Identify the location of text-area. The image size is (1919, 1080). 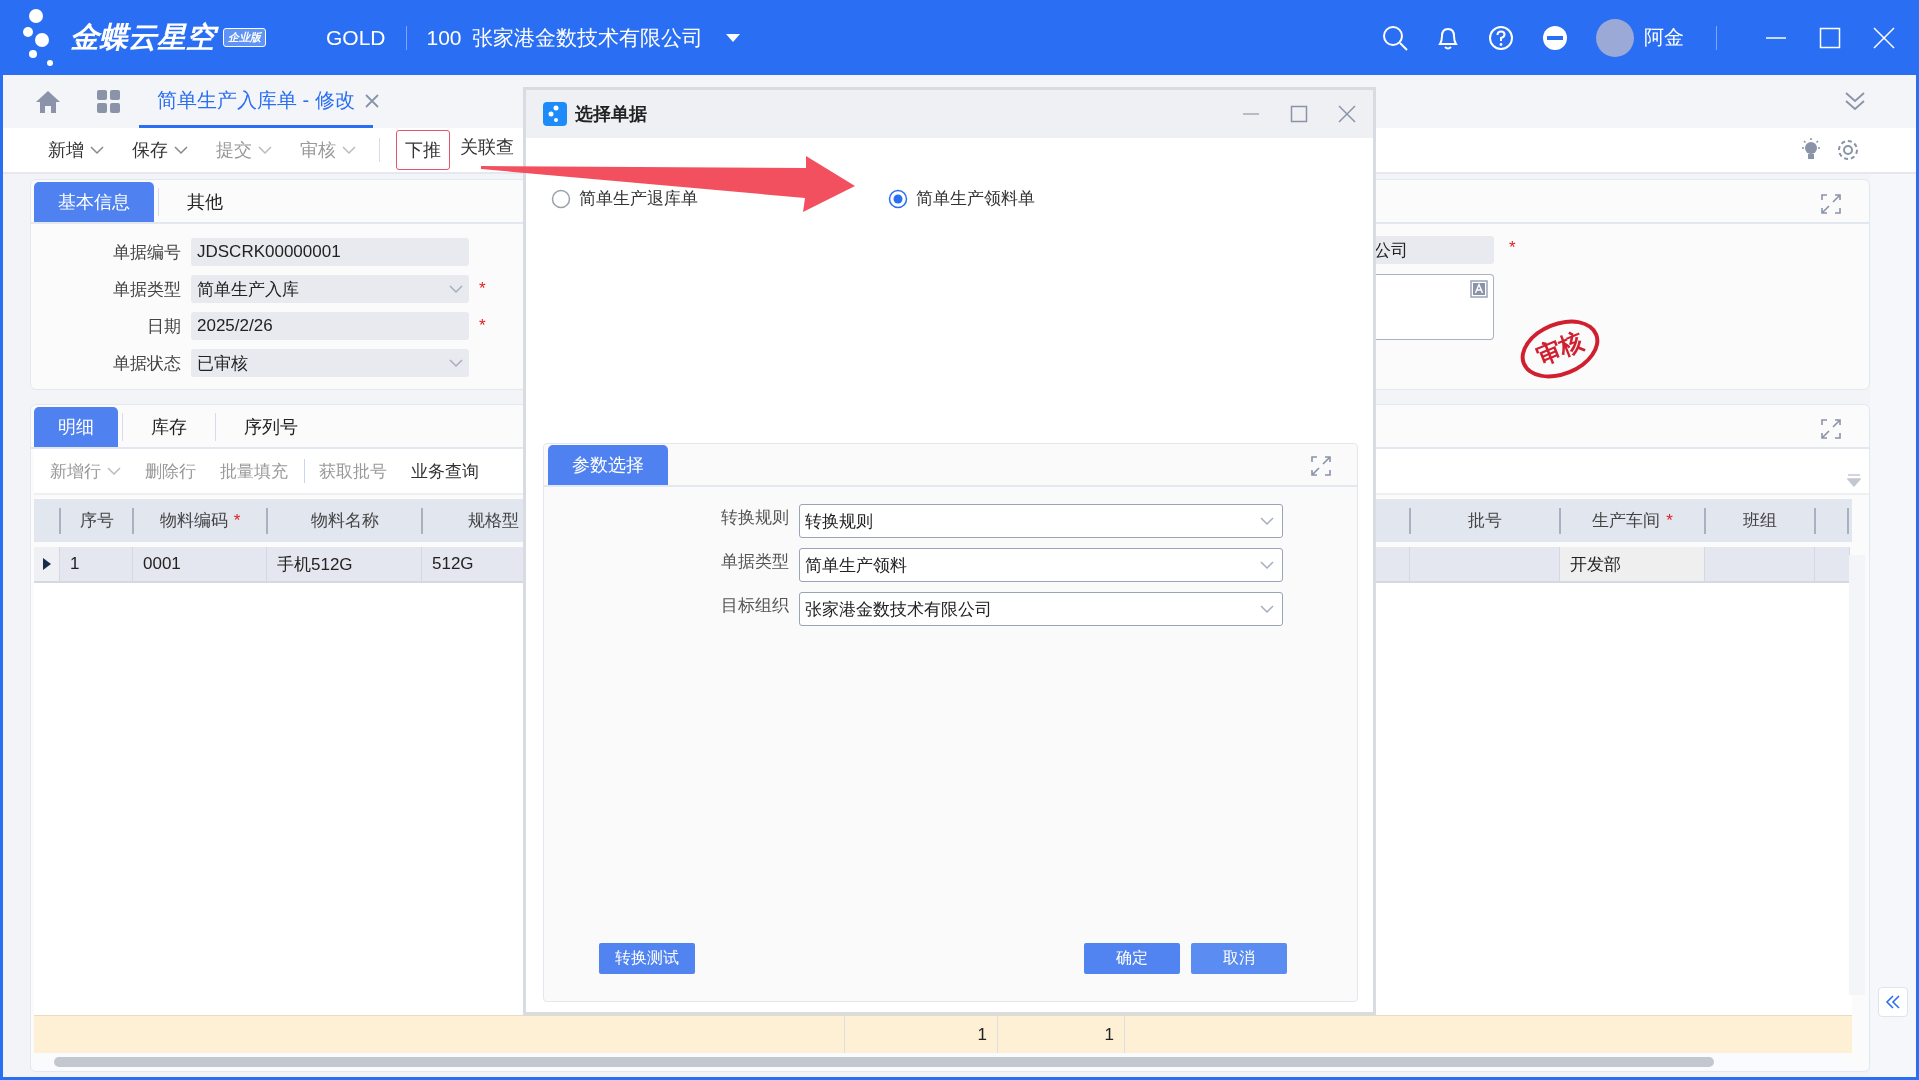
(1434, 307).